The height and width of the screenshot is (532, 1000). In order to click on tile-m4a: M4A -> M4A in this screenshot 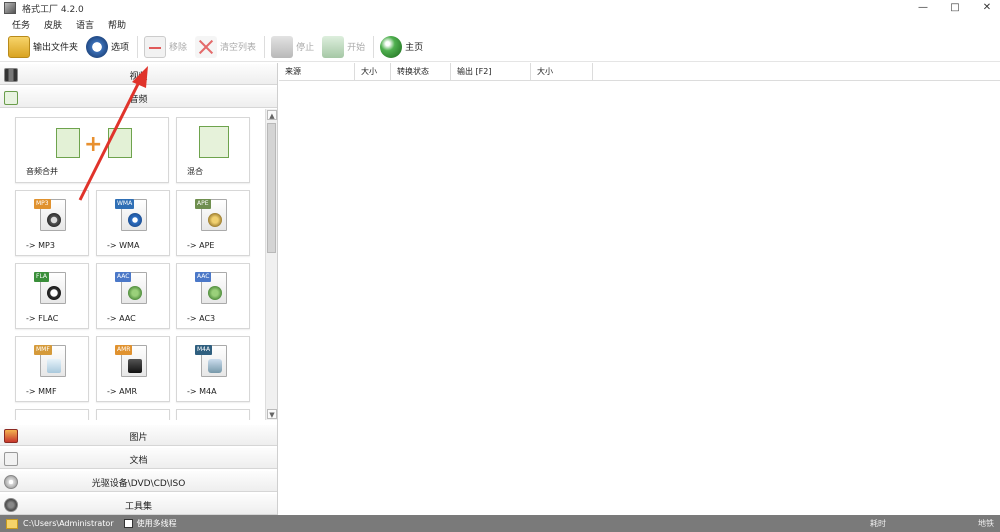, I will do `click(213, 369)`.